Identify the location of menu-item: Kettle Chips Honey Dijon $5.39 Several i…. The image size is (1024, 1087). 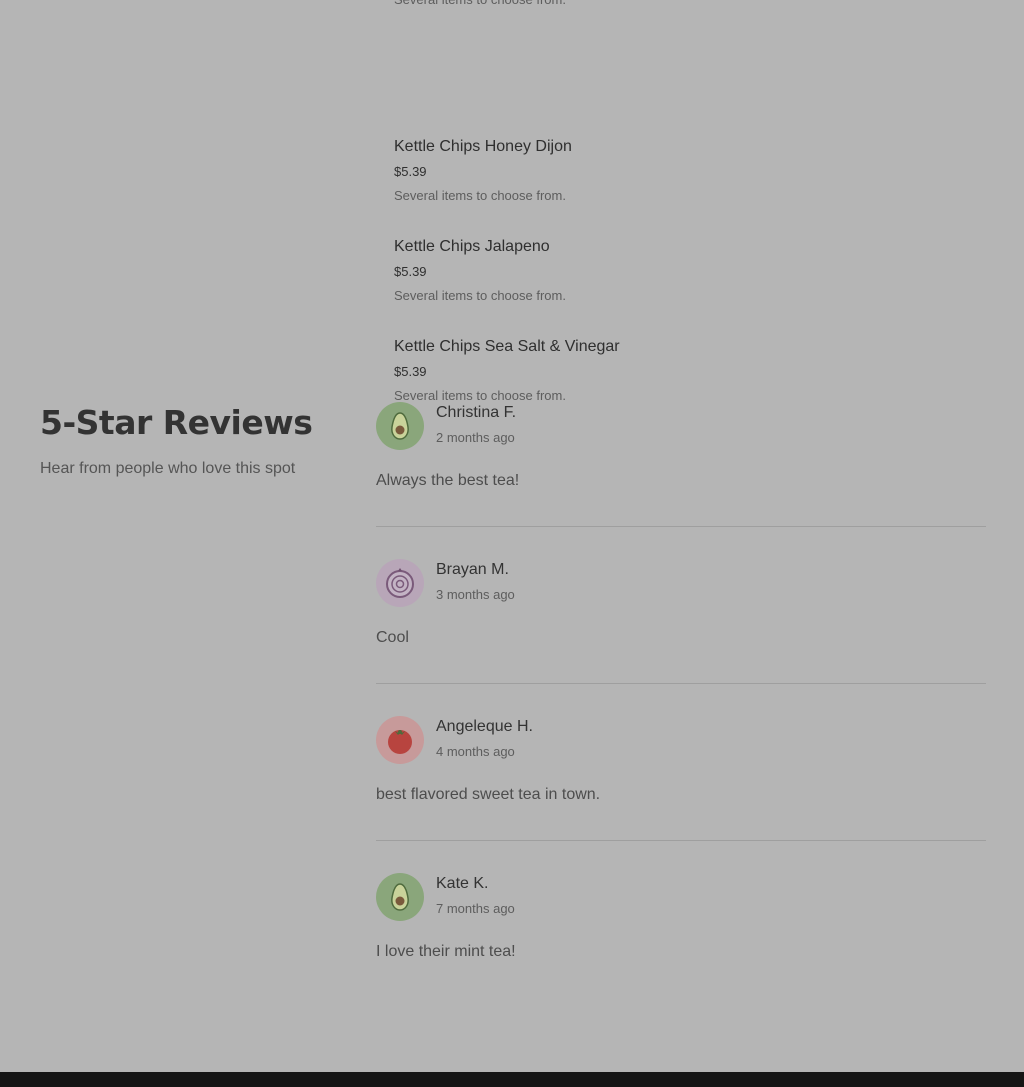
(694, 137).